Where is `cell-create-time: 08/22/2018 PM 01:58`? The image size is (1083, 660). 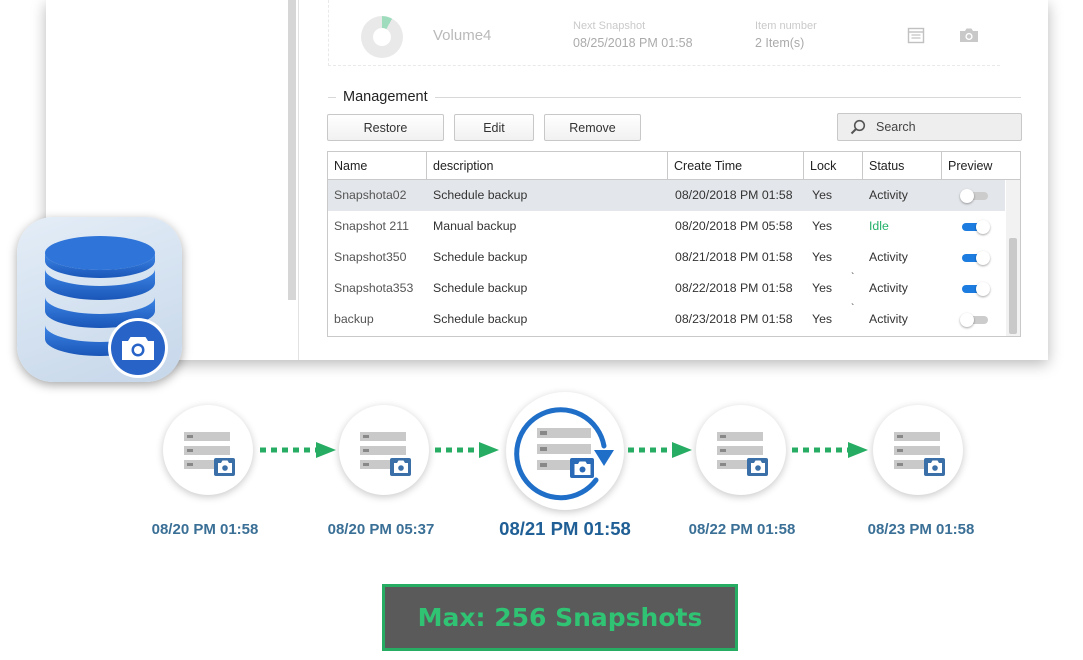
cell-create-time: 08/22/2018 PM 01:58 is located at coordinates (734, 288).